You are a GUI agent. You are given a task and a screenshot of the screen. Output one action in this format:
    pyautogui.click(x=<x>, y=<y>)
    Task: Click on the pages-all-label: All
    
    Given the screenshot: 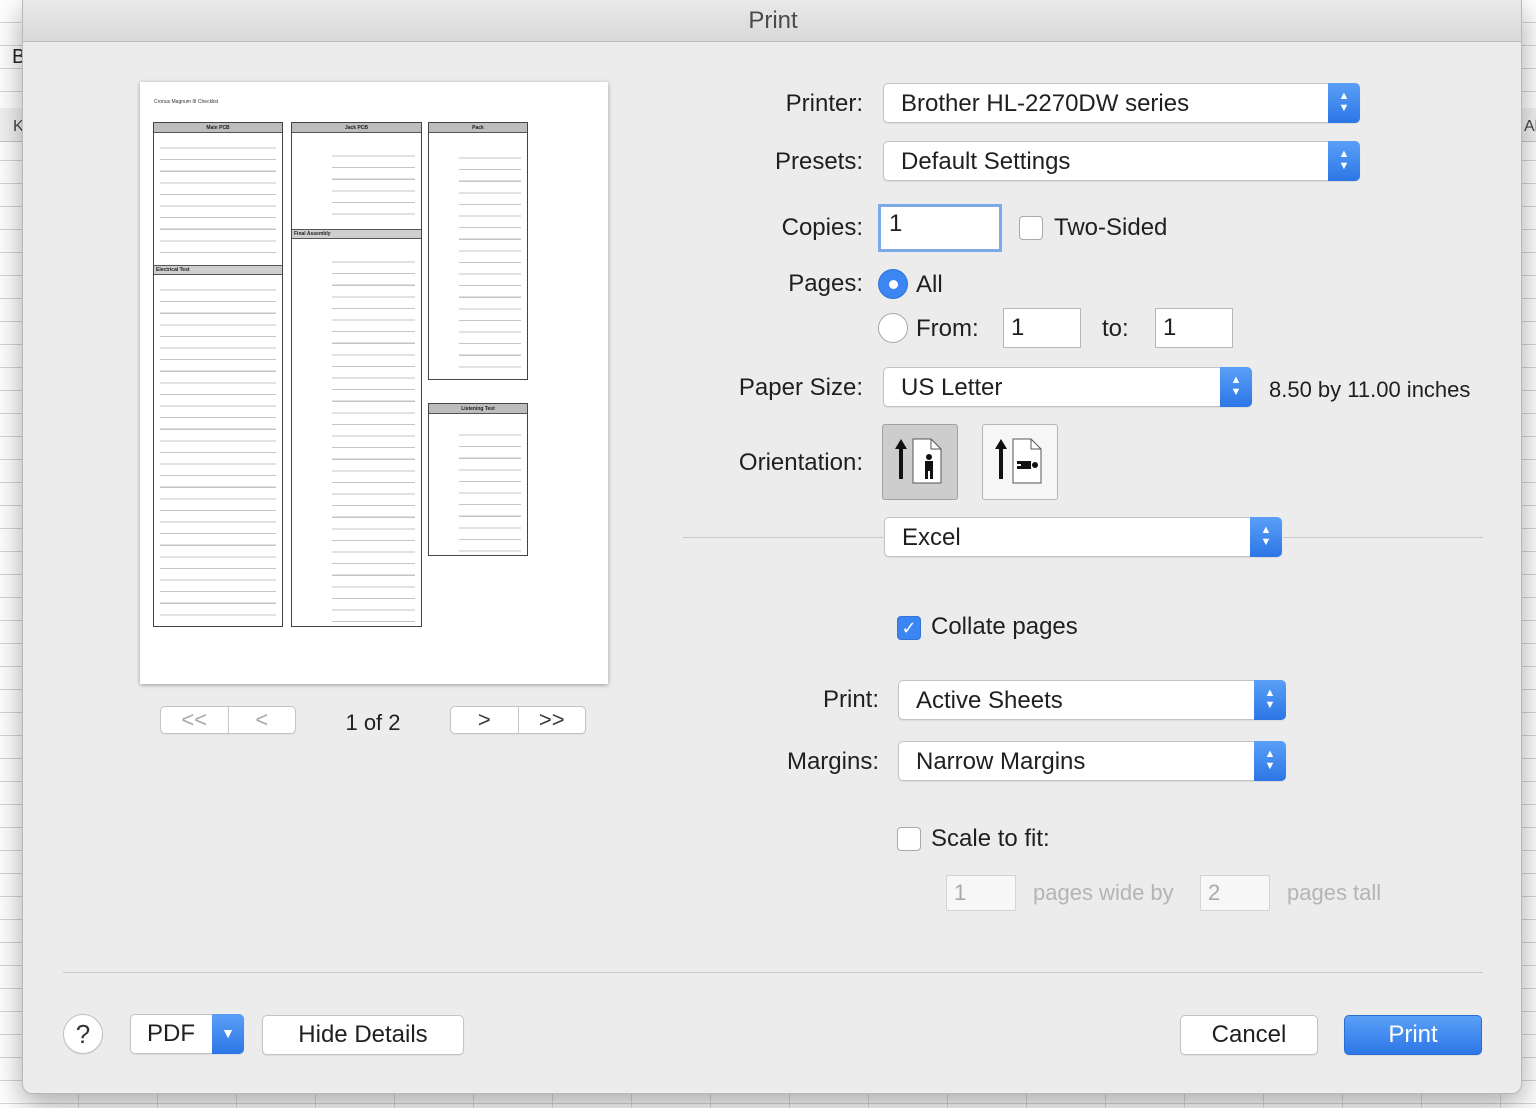 What is the action you would take?
    pyautogui.click(x=929, y=284)
    